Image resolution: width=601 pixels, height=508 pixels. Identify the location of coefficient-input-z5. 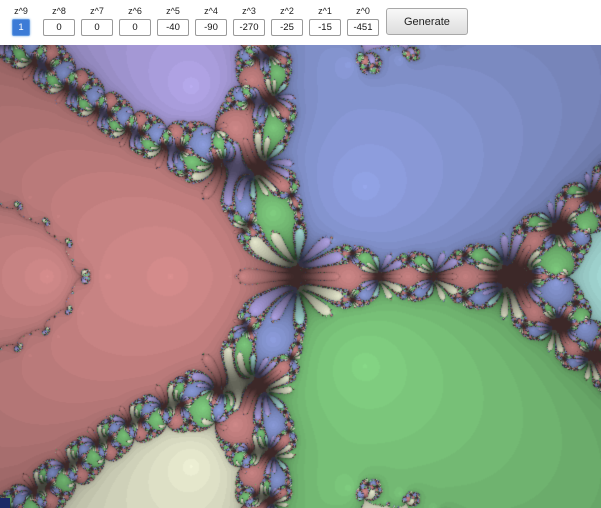
(173, 27).